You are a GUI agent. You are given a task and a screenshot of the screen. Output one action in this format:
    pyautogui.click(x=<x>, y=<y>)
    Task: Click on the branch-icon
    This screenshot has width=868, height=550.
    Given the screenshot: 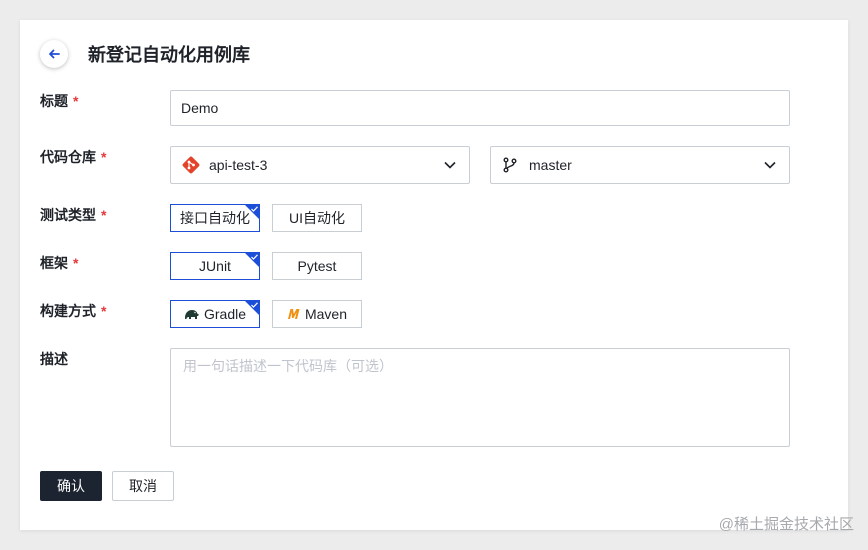 What is the action you would take?
    pyautogui.click(x=510, y=165)
    